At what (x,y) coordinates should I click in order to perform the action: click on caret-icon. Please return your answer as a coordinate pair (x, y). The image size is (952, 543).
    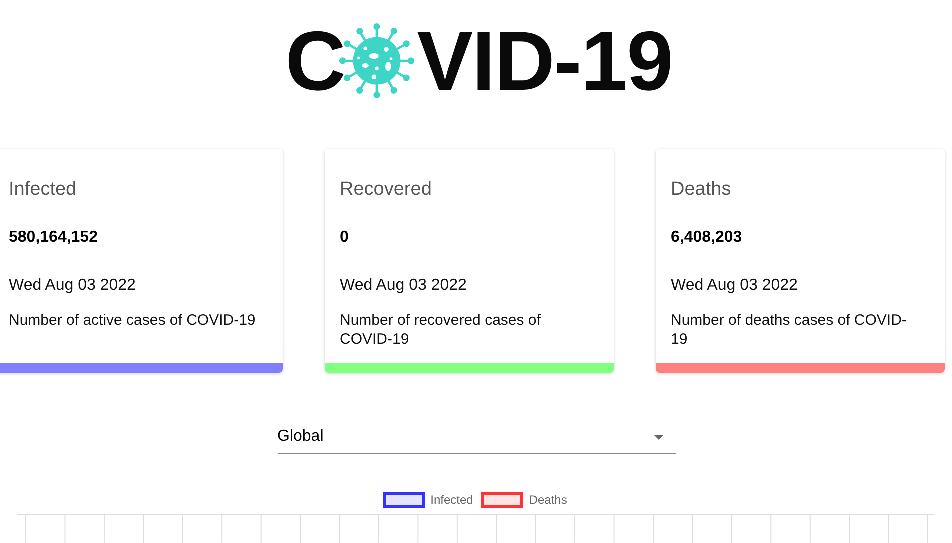
    Looking at the image, I should click on (659, 437).